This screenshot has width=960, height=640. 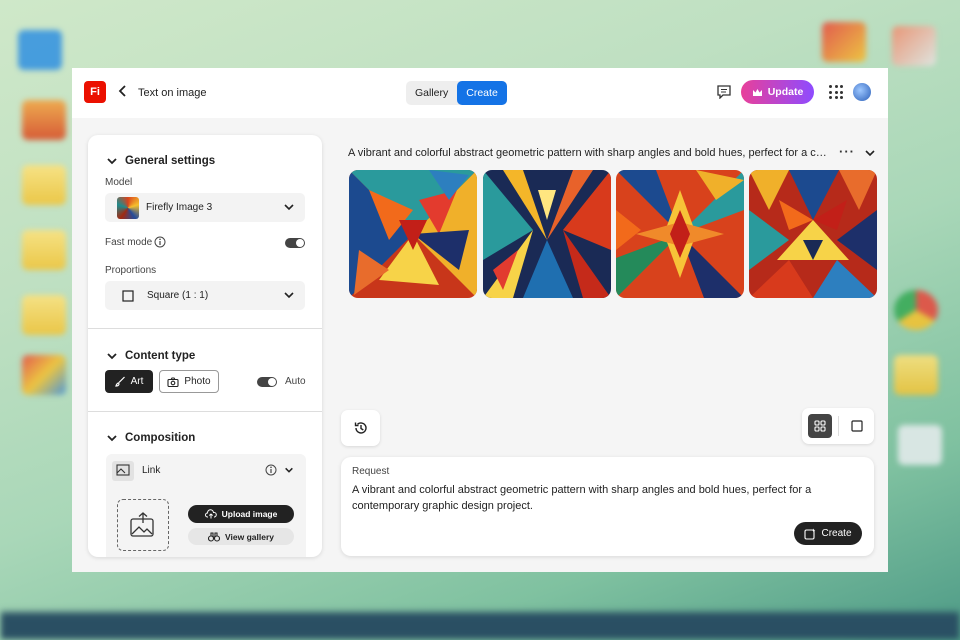 What do you see at coordinates (810, 534) in the screenshot?
I see `sparkle-edit-icon` at bounding box center [810, 534].